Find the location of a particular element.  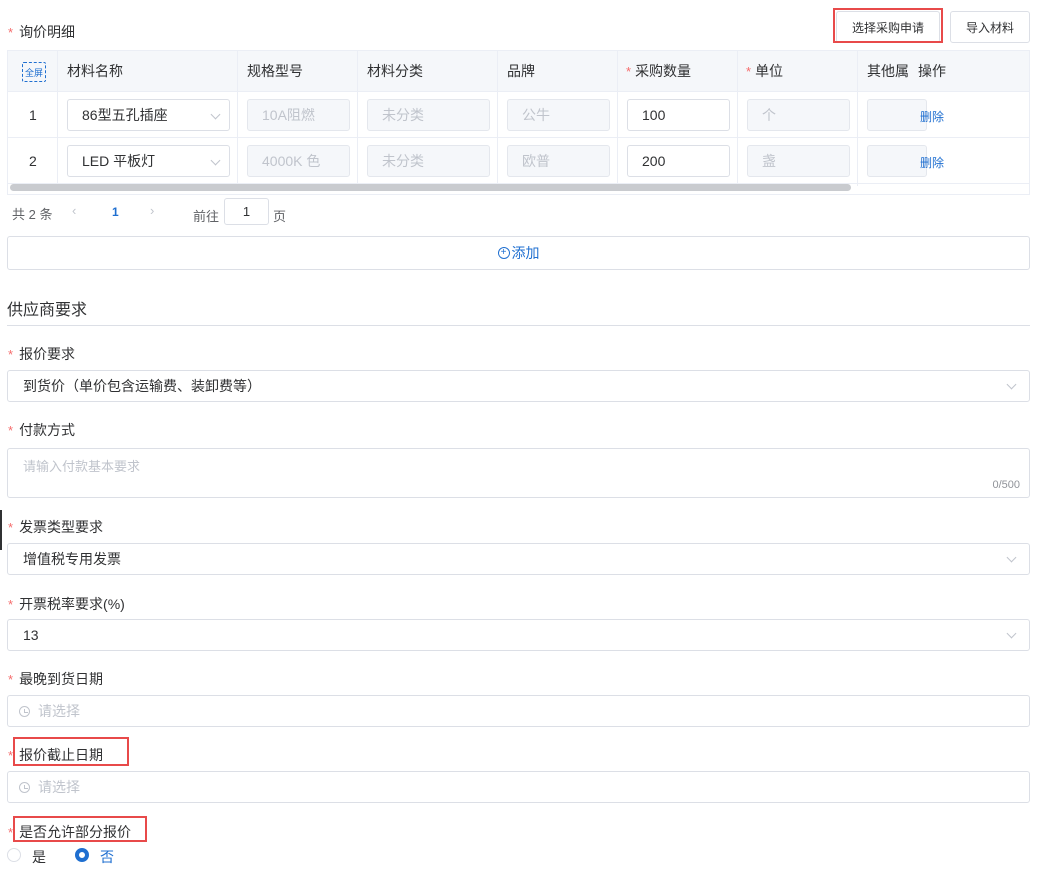

tax-rate-select: 13 is located at coordinates (518, 635).